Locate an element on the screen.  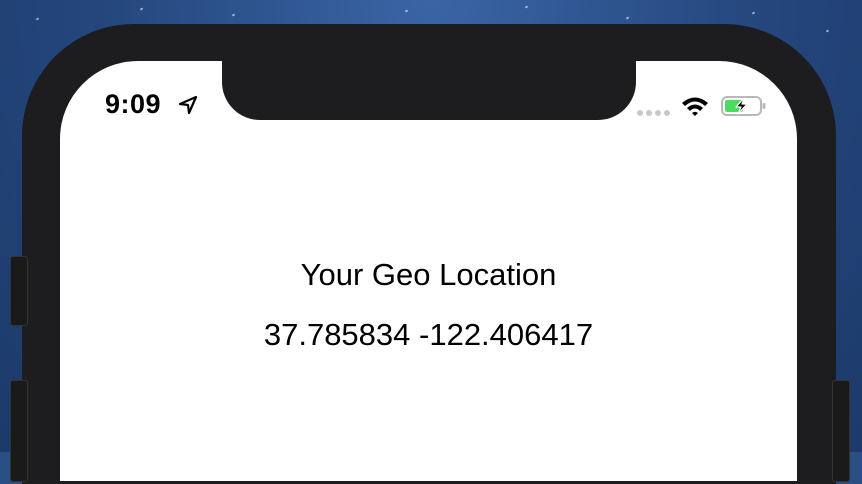
wifi-icon is located at coordinates (695, 106).